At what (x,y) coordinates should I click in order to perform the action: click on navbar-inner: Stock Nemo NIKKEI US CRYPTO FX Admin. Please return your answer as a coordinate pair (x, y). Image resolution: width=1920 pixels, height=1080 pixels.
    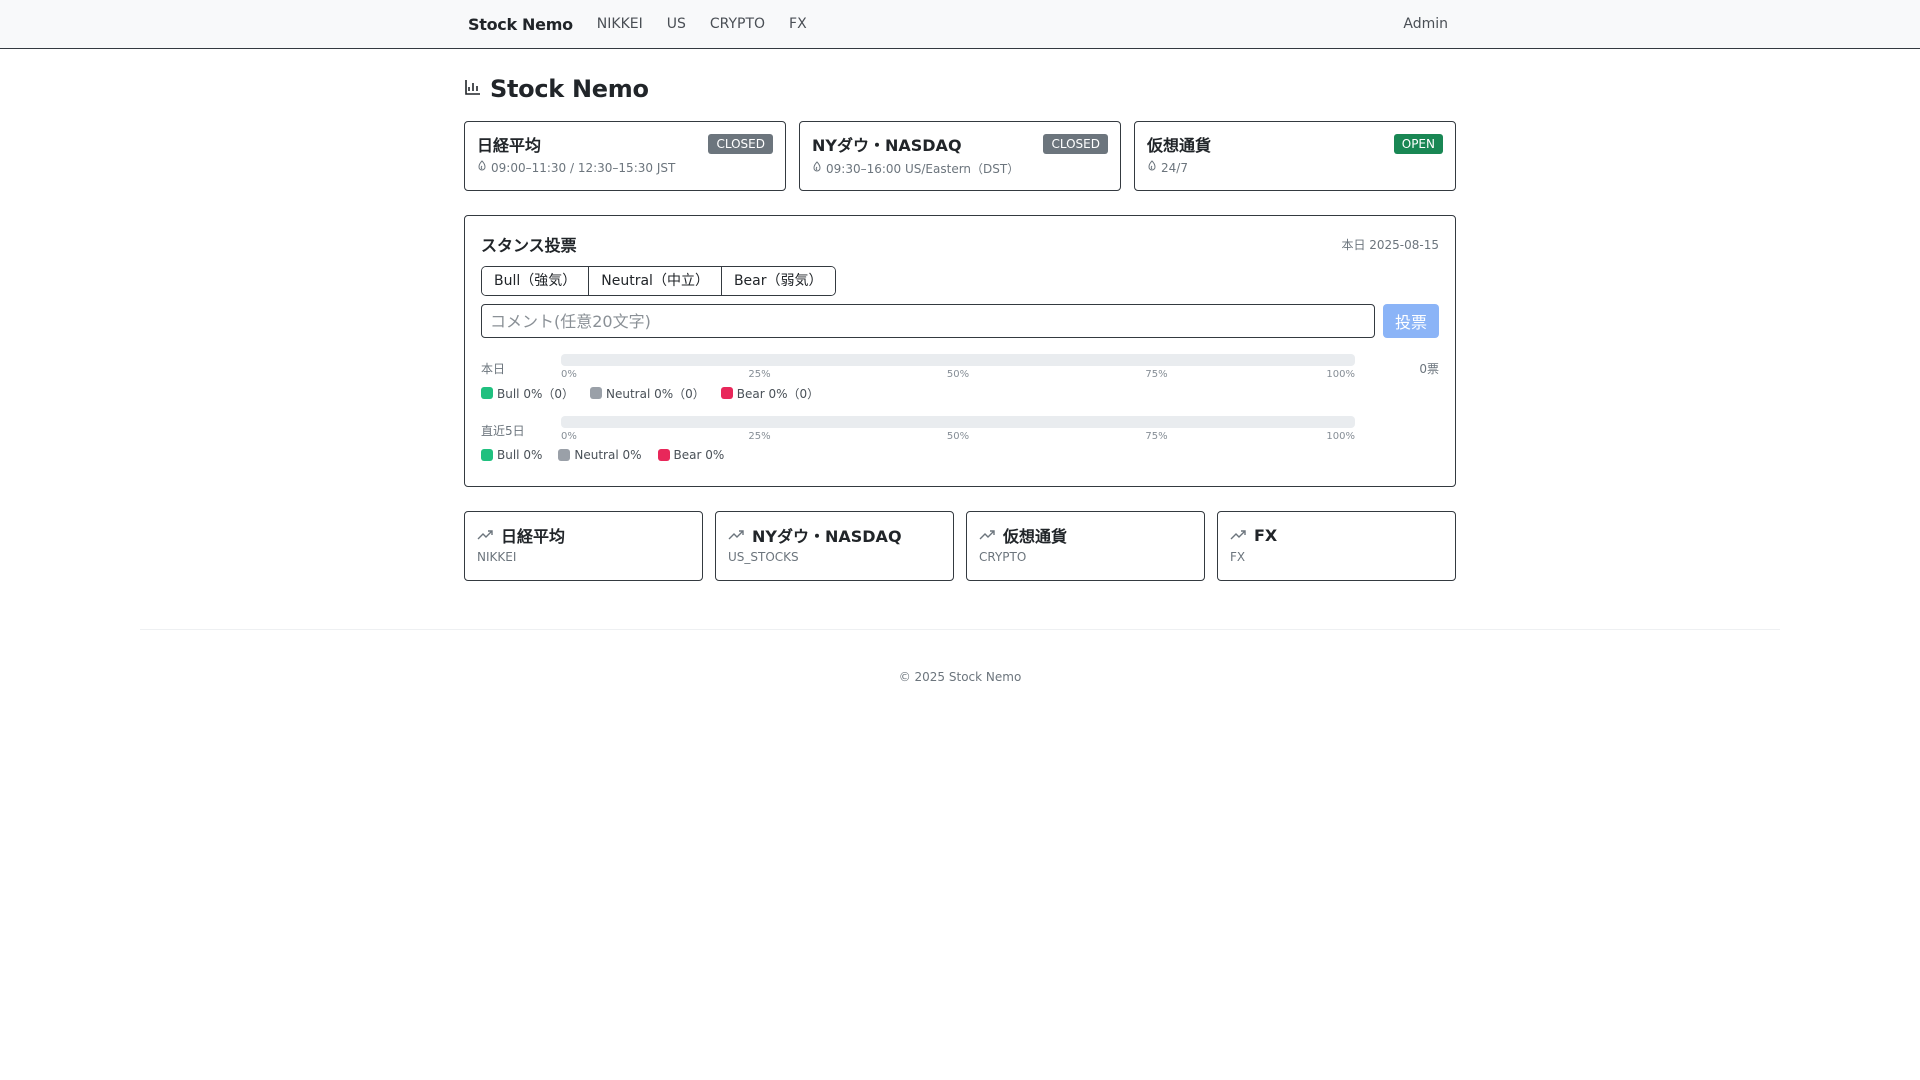
    Looking at the image, I should click on (960, 24).